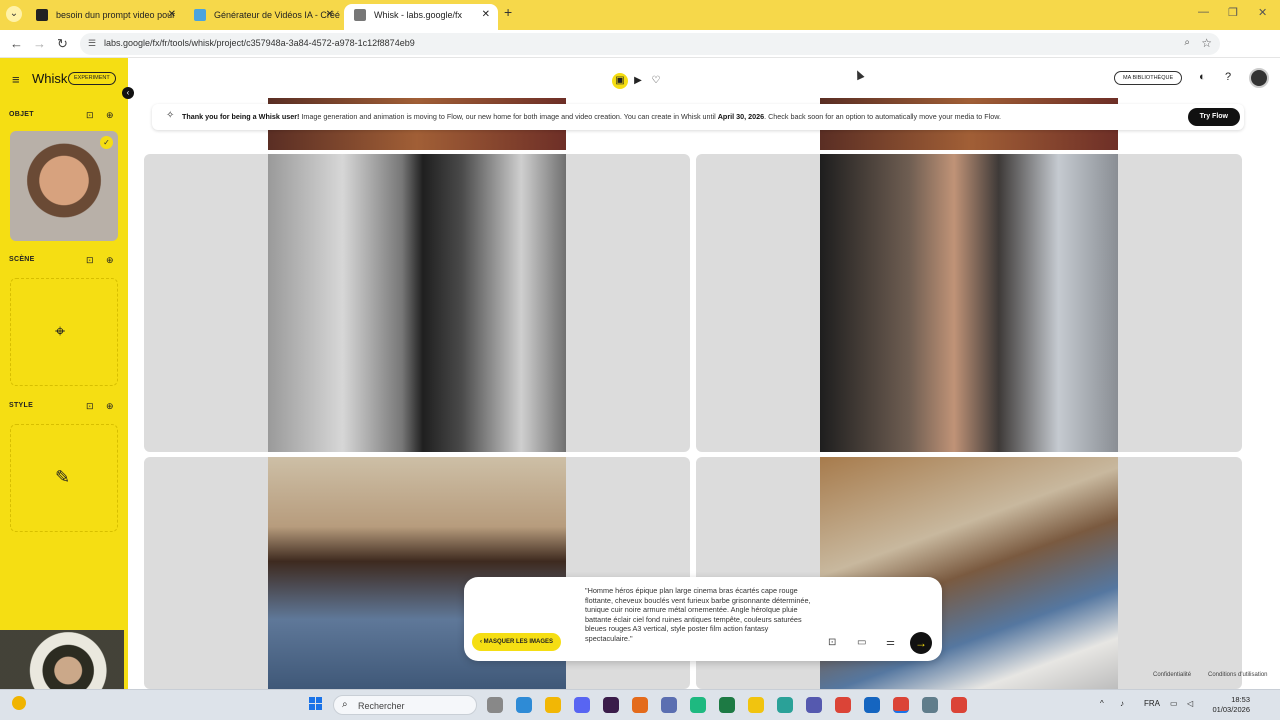 The image size is (1280, 720). I want to click on volume-icon: ◁, so click(1190, 703).